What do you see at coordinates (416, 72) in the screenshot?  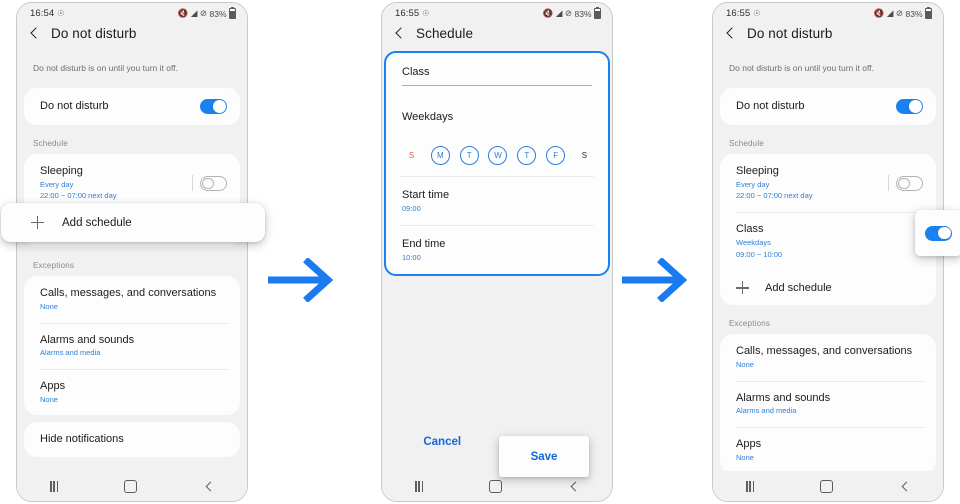 I see `schedule-name-value: Class` at bounding box center [416, 72].